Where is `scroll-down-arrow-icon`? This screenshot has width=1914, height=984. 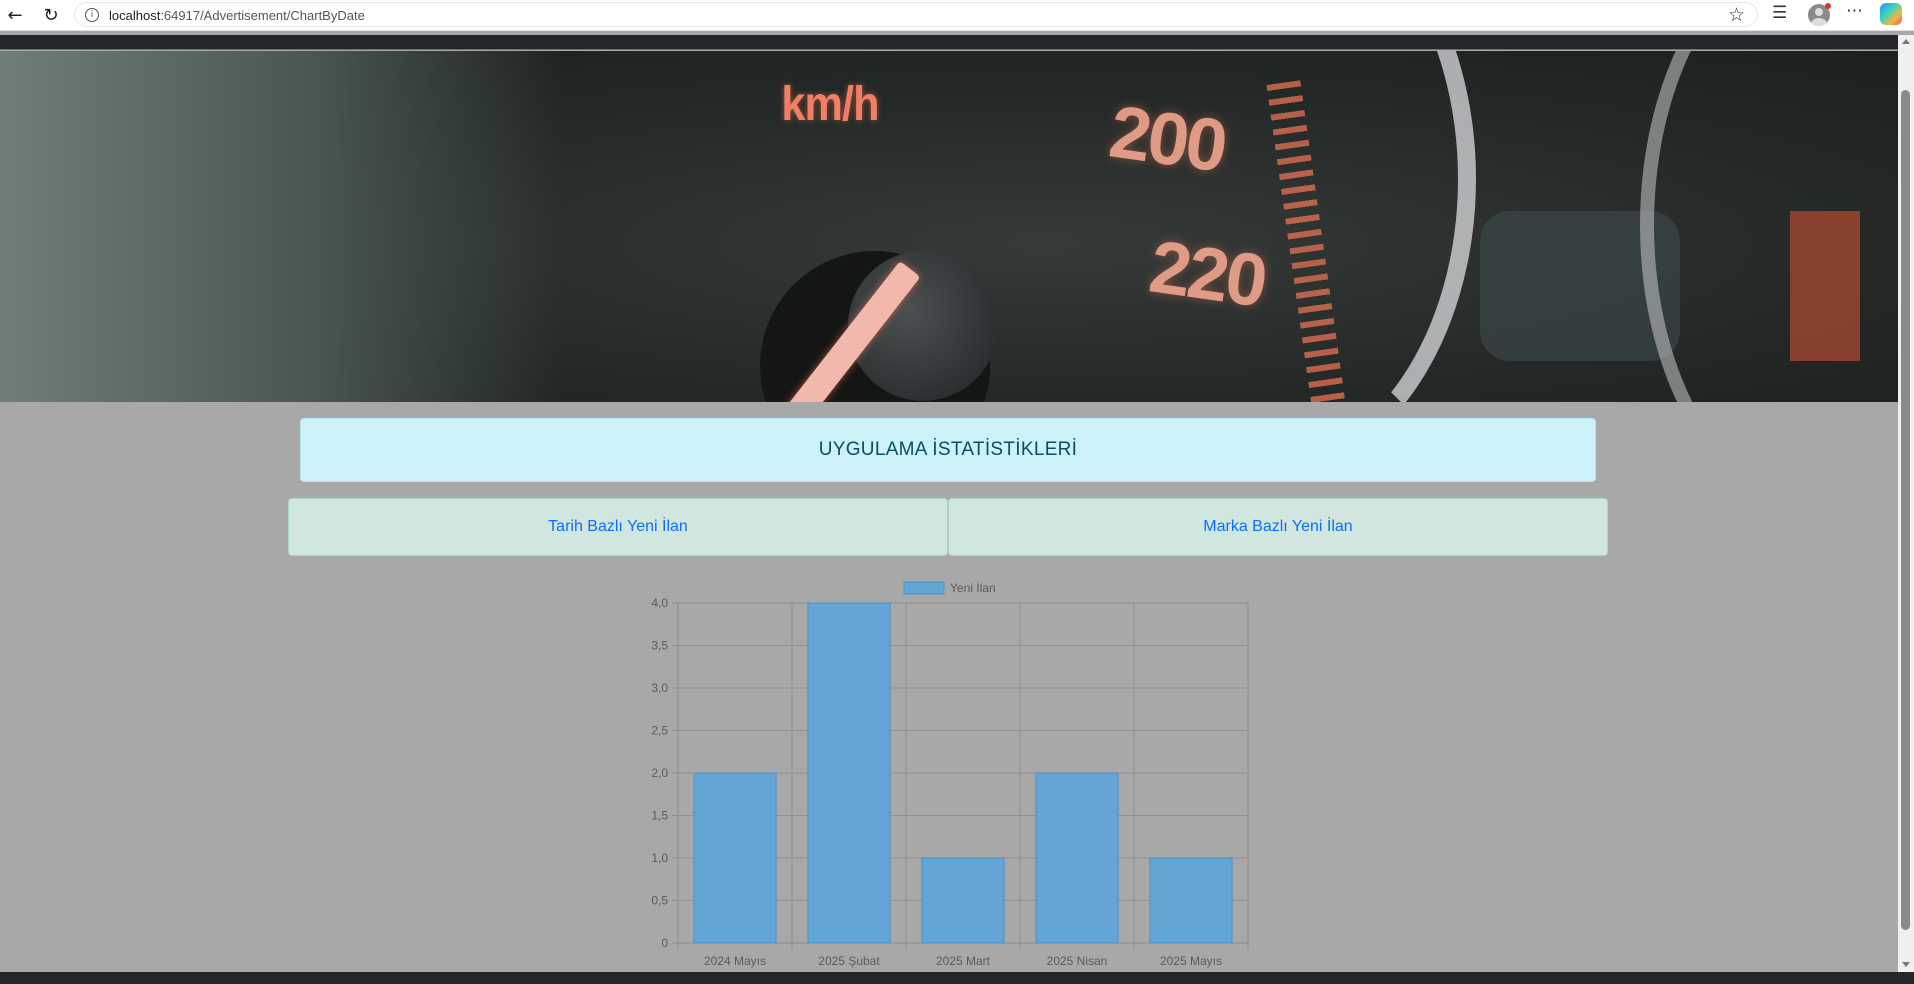 scroll-down-arrow-icon is located at coordinates (1906, 964).